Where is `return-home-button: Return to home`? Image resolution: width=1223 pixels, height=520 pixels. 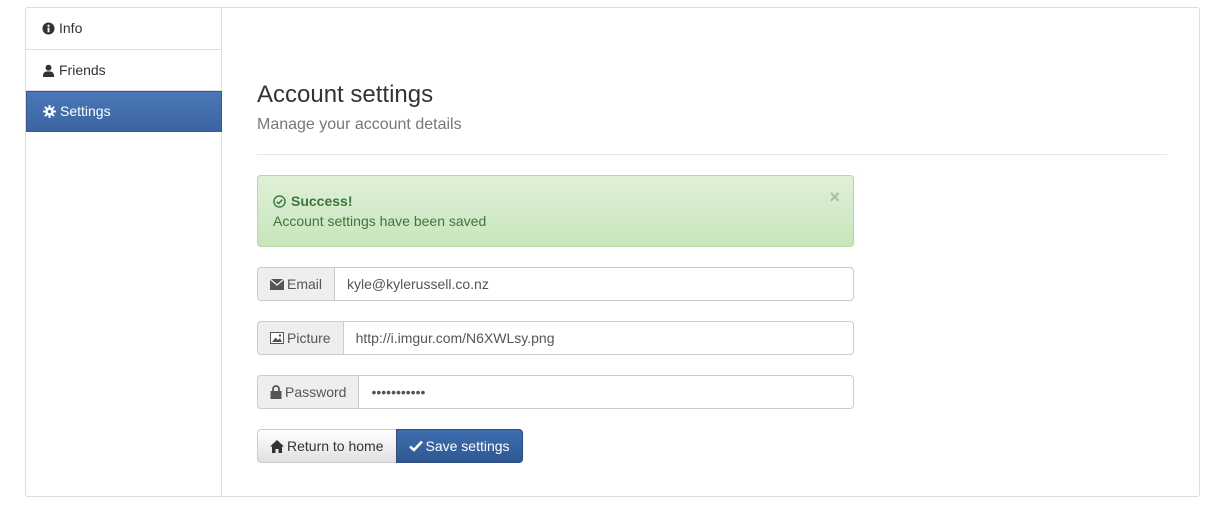 return-home-button: Return to home is located at coordinates (327, 446).